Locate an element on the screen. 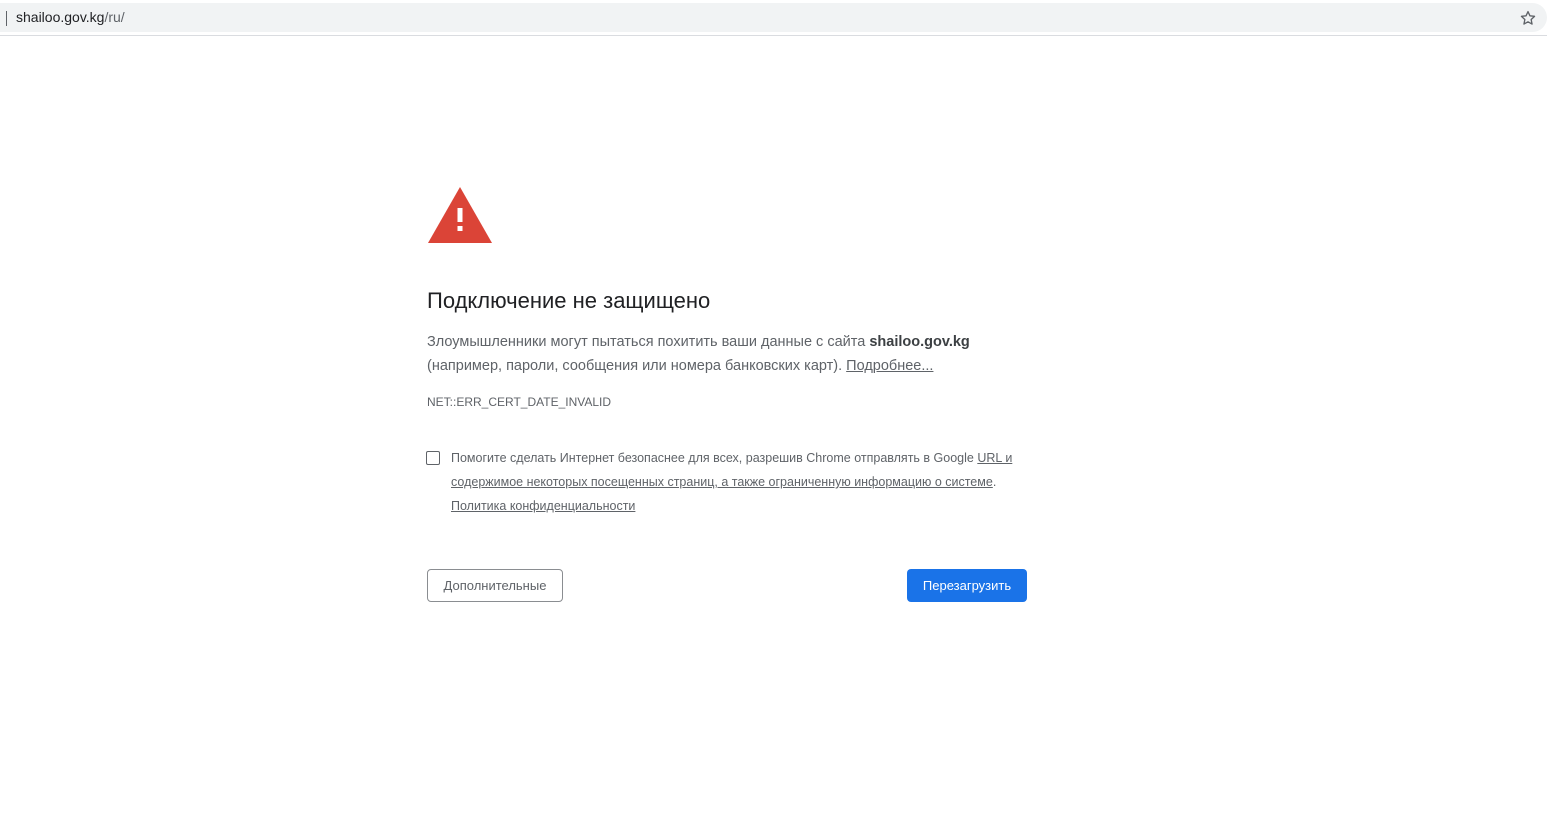 This screenshot has width=1547, height=813. page-title: Подключение не защищено is located at coordinates (569, 300).